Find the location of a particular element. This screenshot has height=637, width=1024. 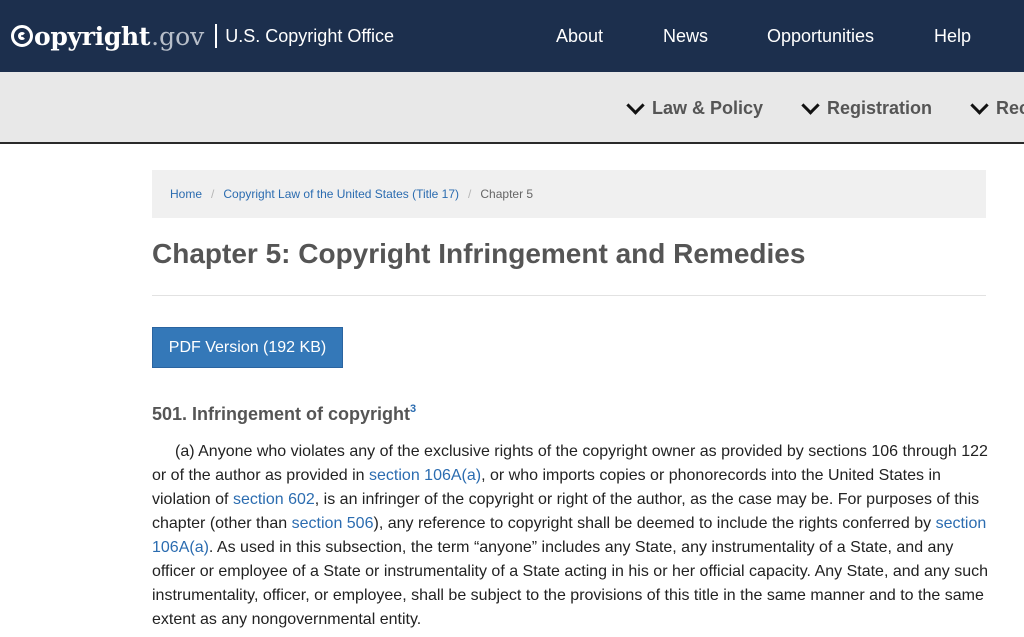

section-heading-text: 501. Infringement of copyright is located at coordinates (281, 414).